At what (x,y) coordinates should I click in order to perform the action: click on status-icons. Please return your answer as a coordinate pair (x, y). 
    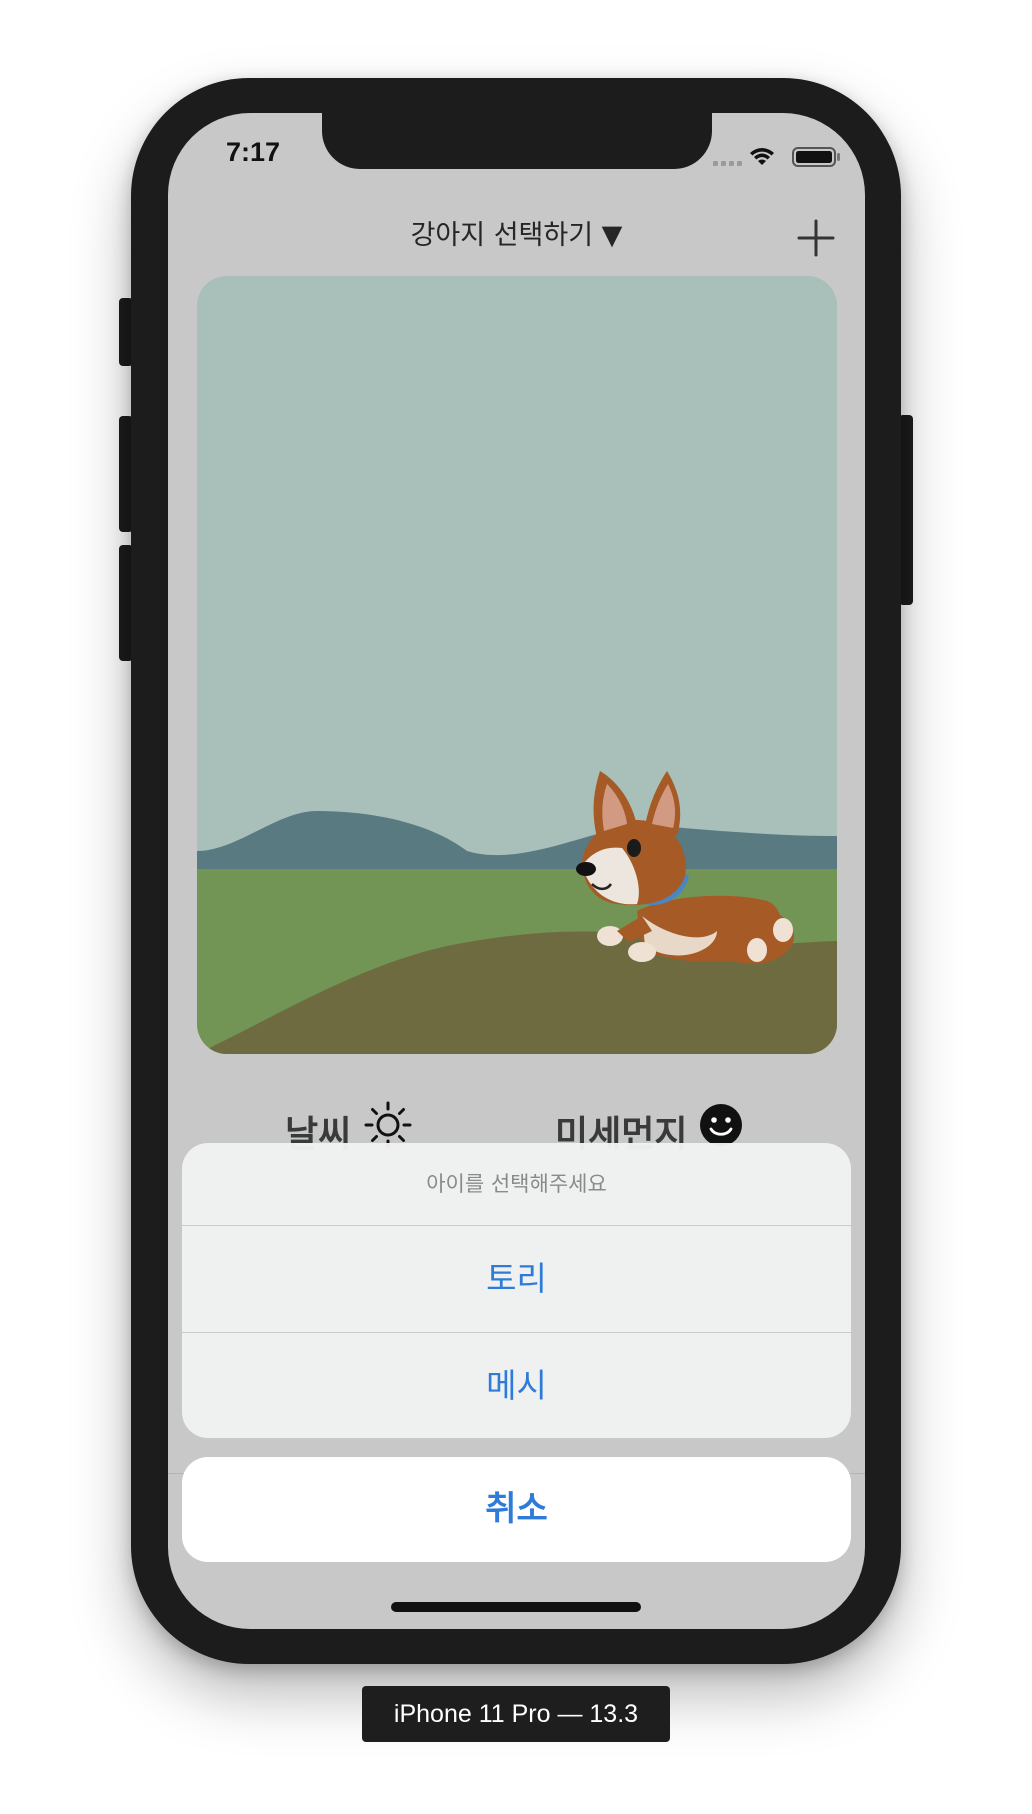
    Looking at the image, I should click on (776, 157).